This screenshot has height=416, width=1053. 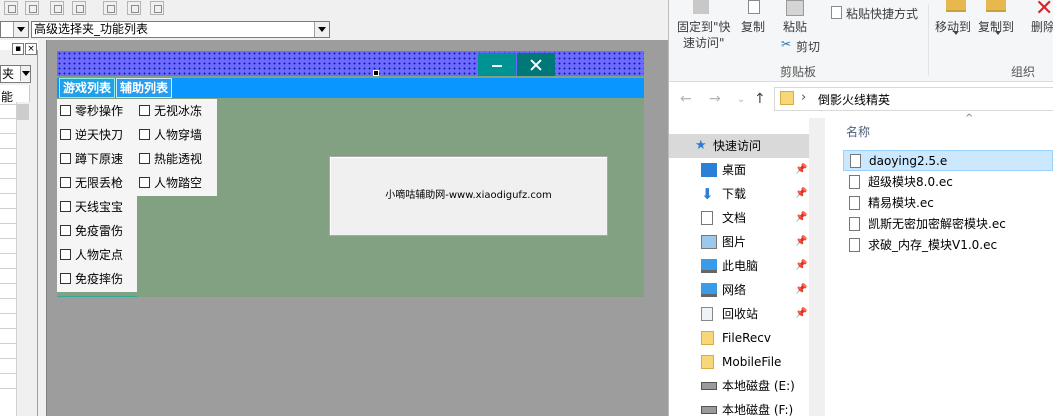 What do you see at coordinates (948, 224) in the screenshot?
I see `file-row: 凯斯无密加密解密模块.ec` at bounding box center [948, 224].